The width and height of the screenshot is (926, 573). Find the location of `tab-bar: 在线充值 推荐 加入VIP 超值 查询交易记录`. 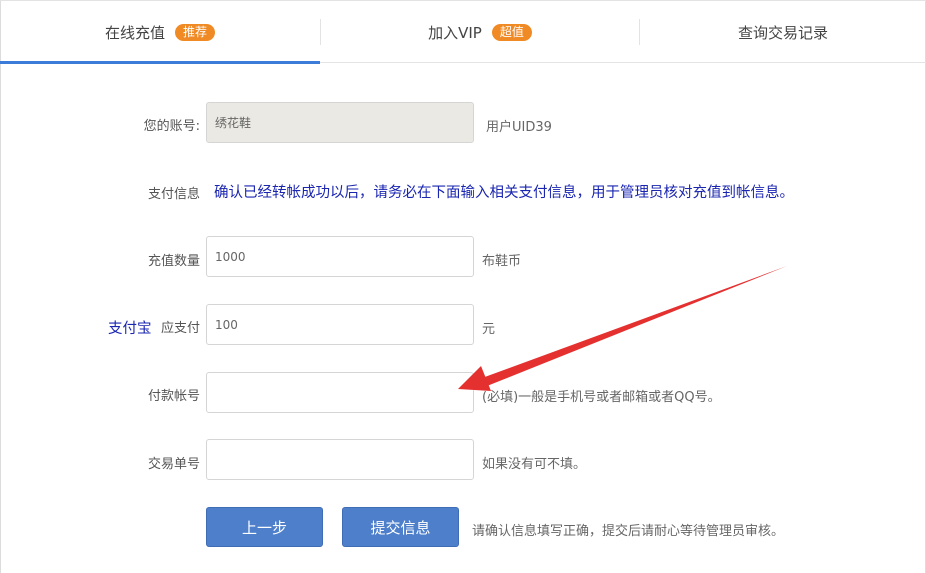

tab-bar: 在线充值 推荐 加入VIP 超值 查询交易记录 is located at coordinates (463, 32).